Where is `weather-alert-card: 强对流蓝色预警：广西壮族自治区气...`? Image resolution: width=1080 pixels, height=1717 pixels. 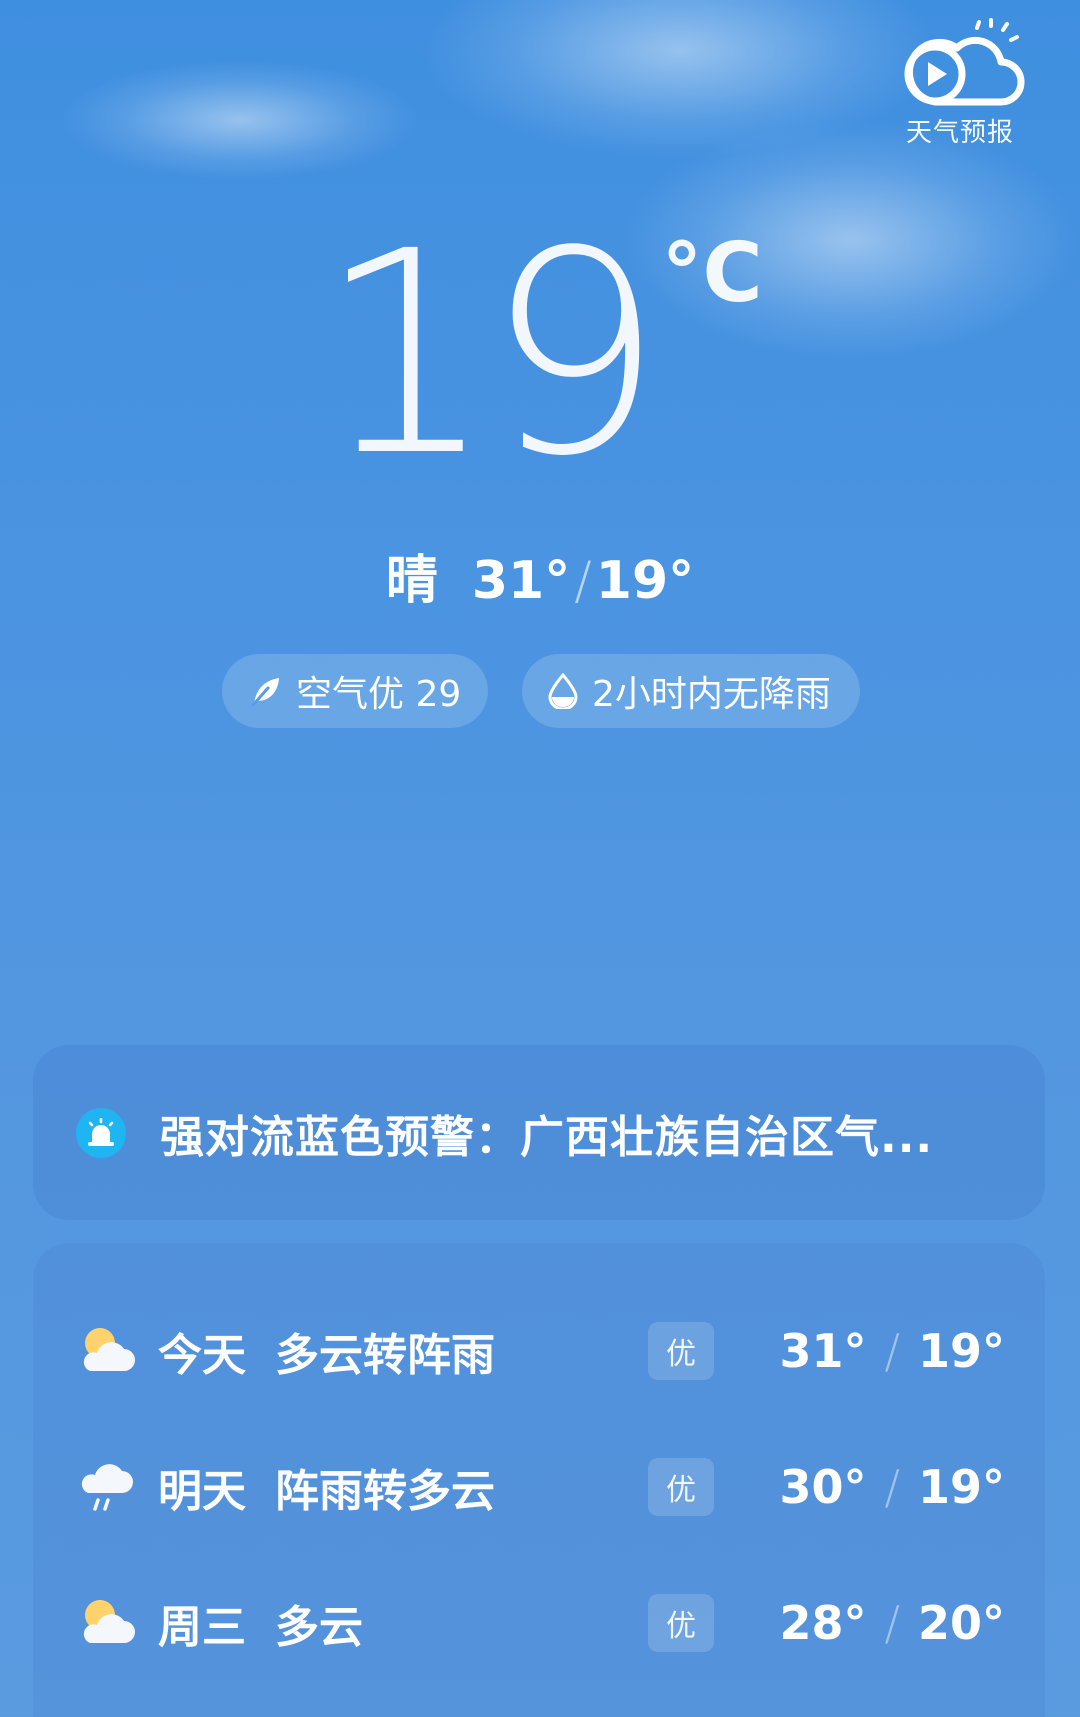
weather-alert-card: 强对流蓝色预警：广西壮族自治区气... is located at coordinates (539, 1132).